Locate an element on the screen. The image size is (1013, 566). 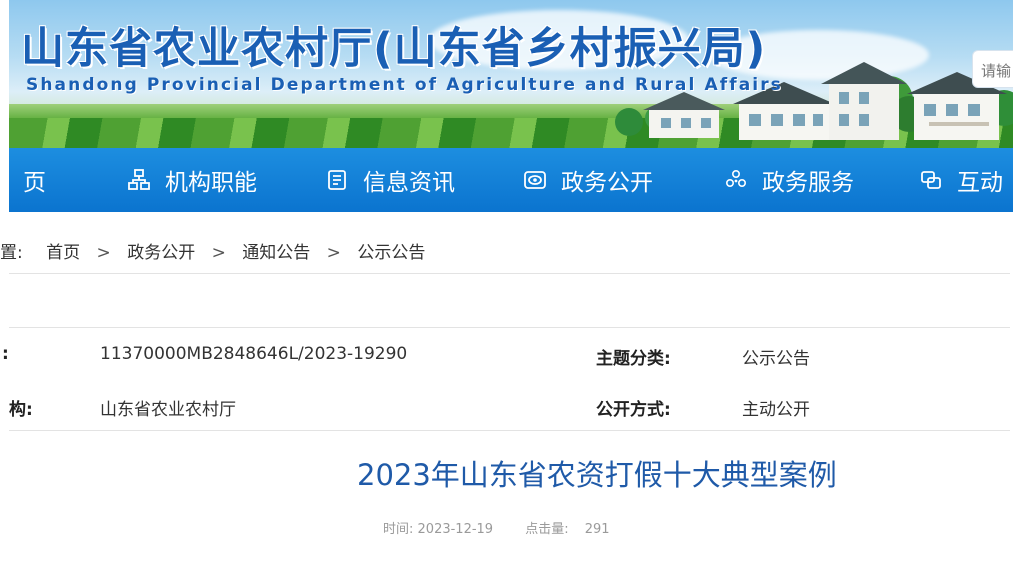
view-count-label: 点击量: is located at coordinates (547, 529).